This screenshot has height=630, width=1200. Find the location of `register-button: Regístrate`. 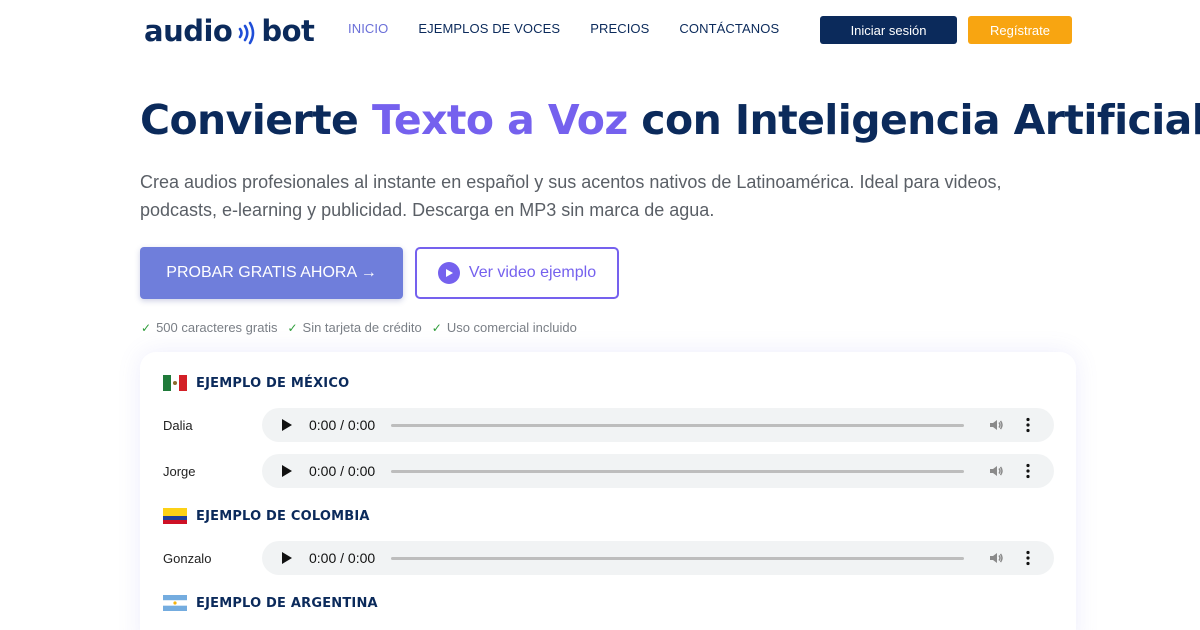

register-button: Regístrate is located at coordinates (1020, 30).